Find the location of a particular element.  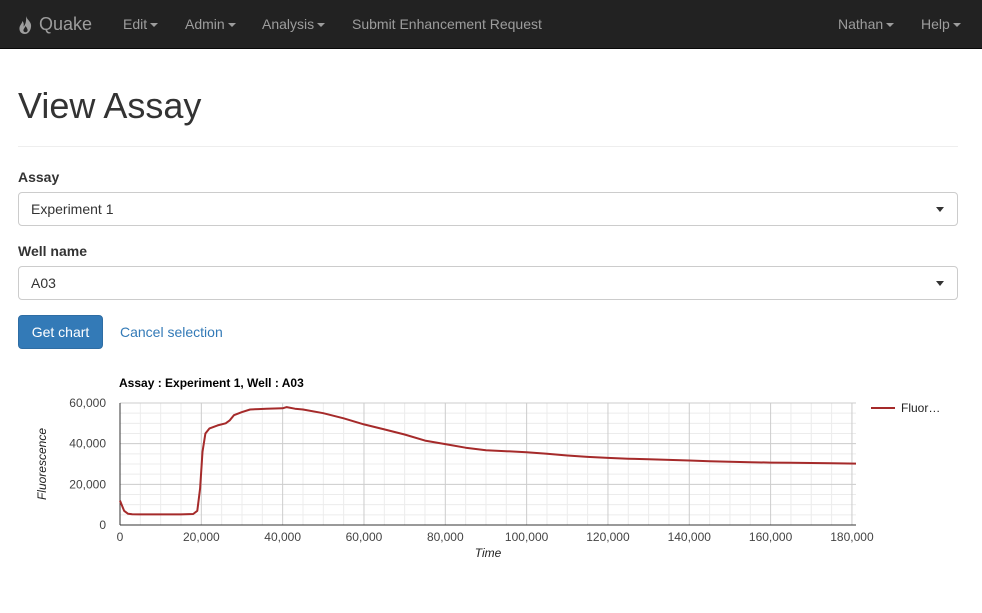

x-tick-label: 0 is located at coordinates (120, 537).